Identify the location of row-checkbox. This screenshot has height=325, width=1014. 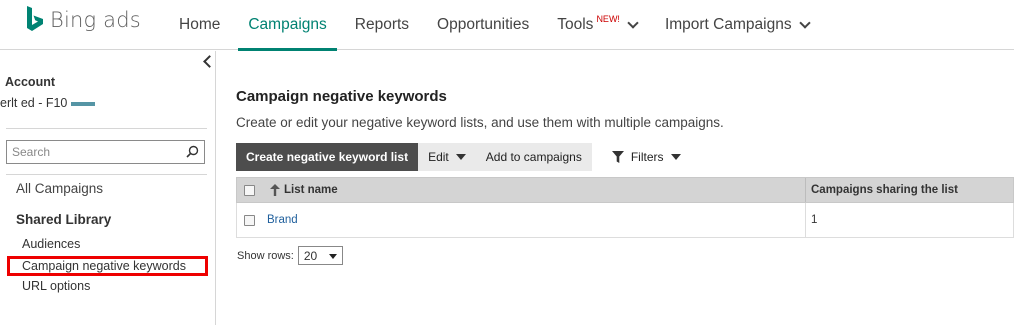
(249, 220).